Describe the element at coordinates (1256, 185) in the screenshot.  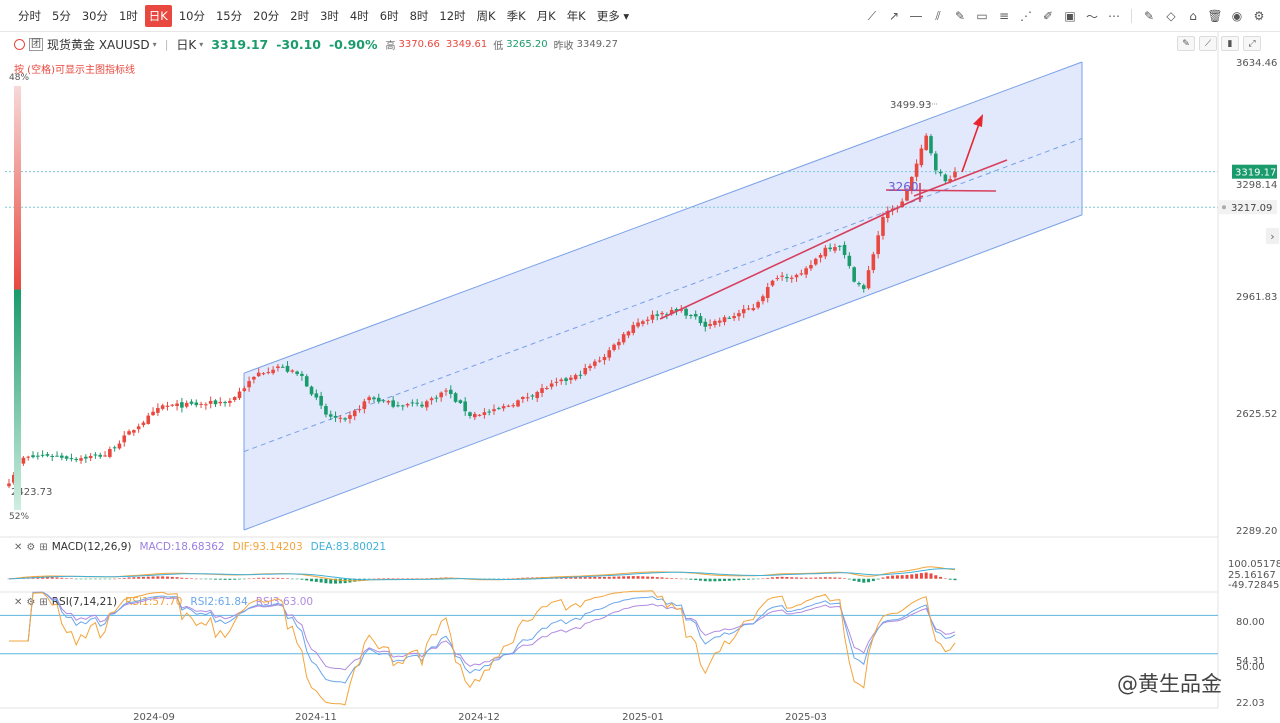
I see `overlap-price-label: 3298.14` at that location.